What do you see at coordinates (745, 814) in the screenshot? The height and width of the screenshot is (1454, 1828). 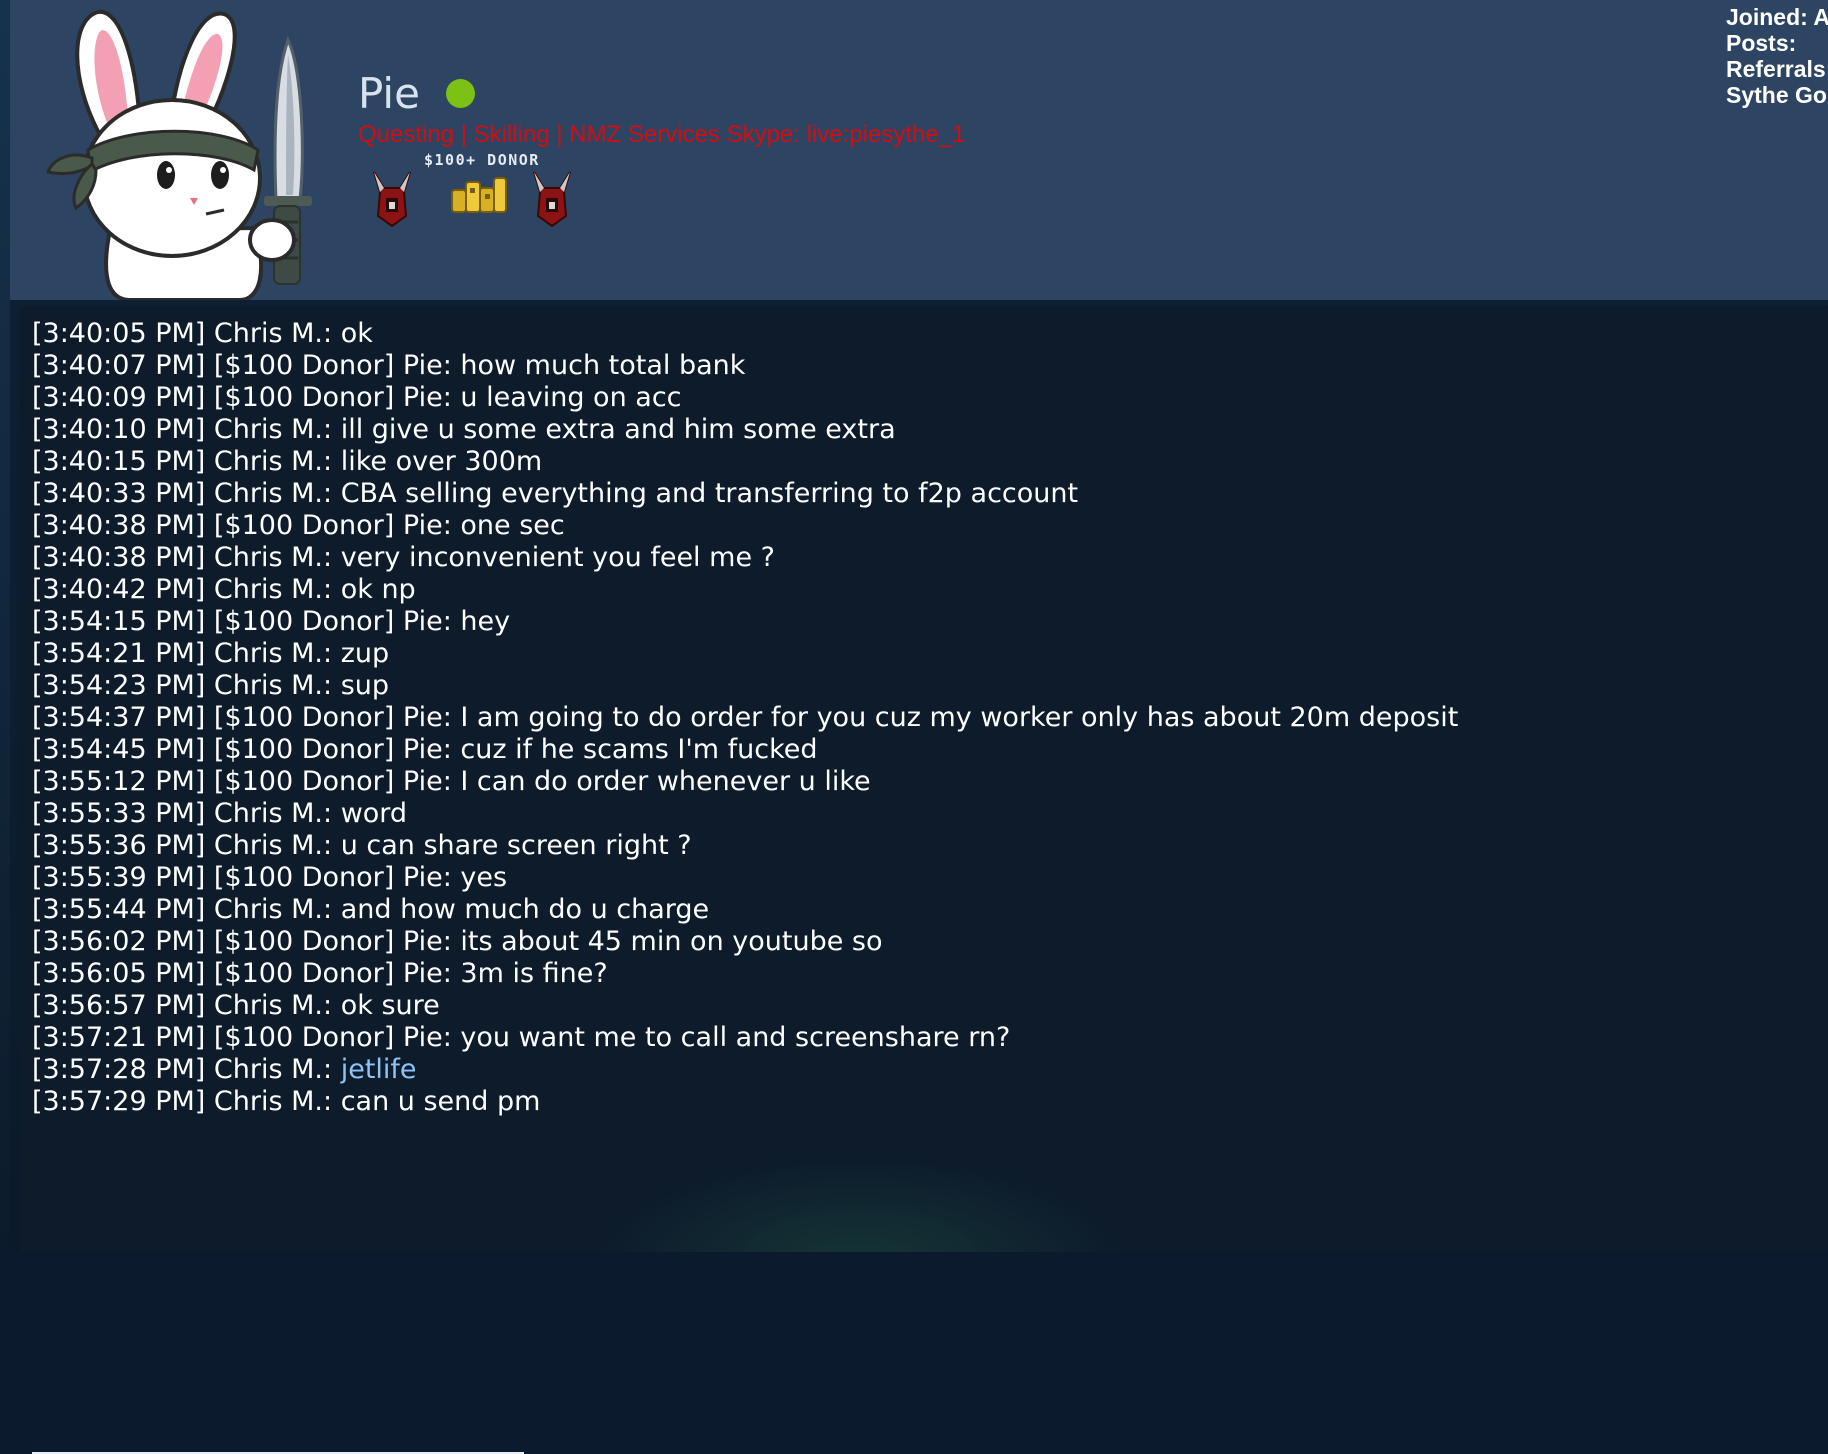 I see `chat-line: [3:55:33 PM] Chris M.: word` at bounding box center [745, 814].